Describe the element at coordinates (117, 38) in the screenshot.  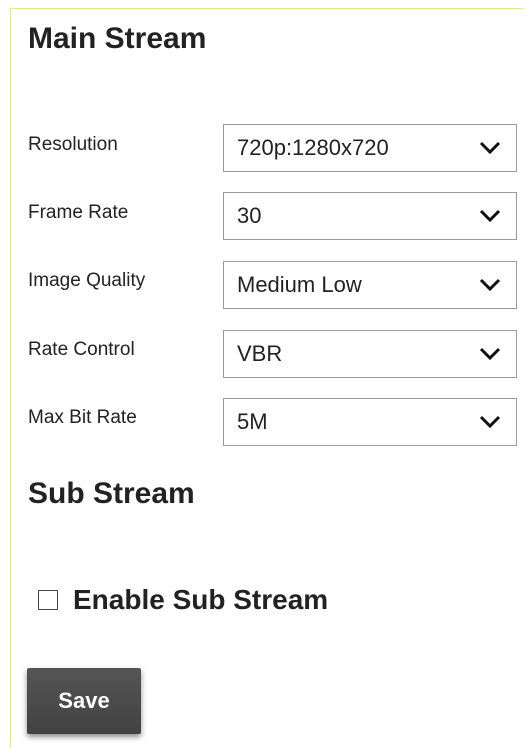
I see `main-stream-title: Main Stream` at that location.